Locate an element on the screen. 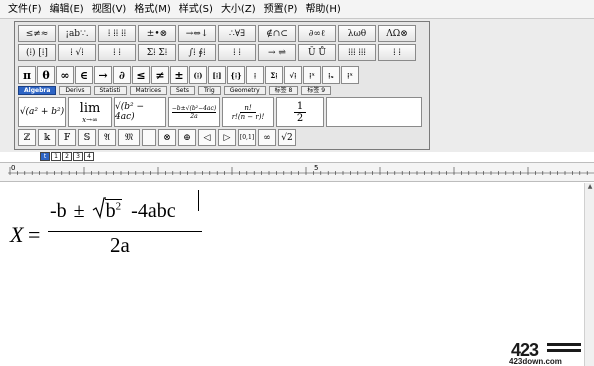  circle-plus-button: ⊕ is located at coordinates (187, 137).